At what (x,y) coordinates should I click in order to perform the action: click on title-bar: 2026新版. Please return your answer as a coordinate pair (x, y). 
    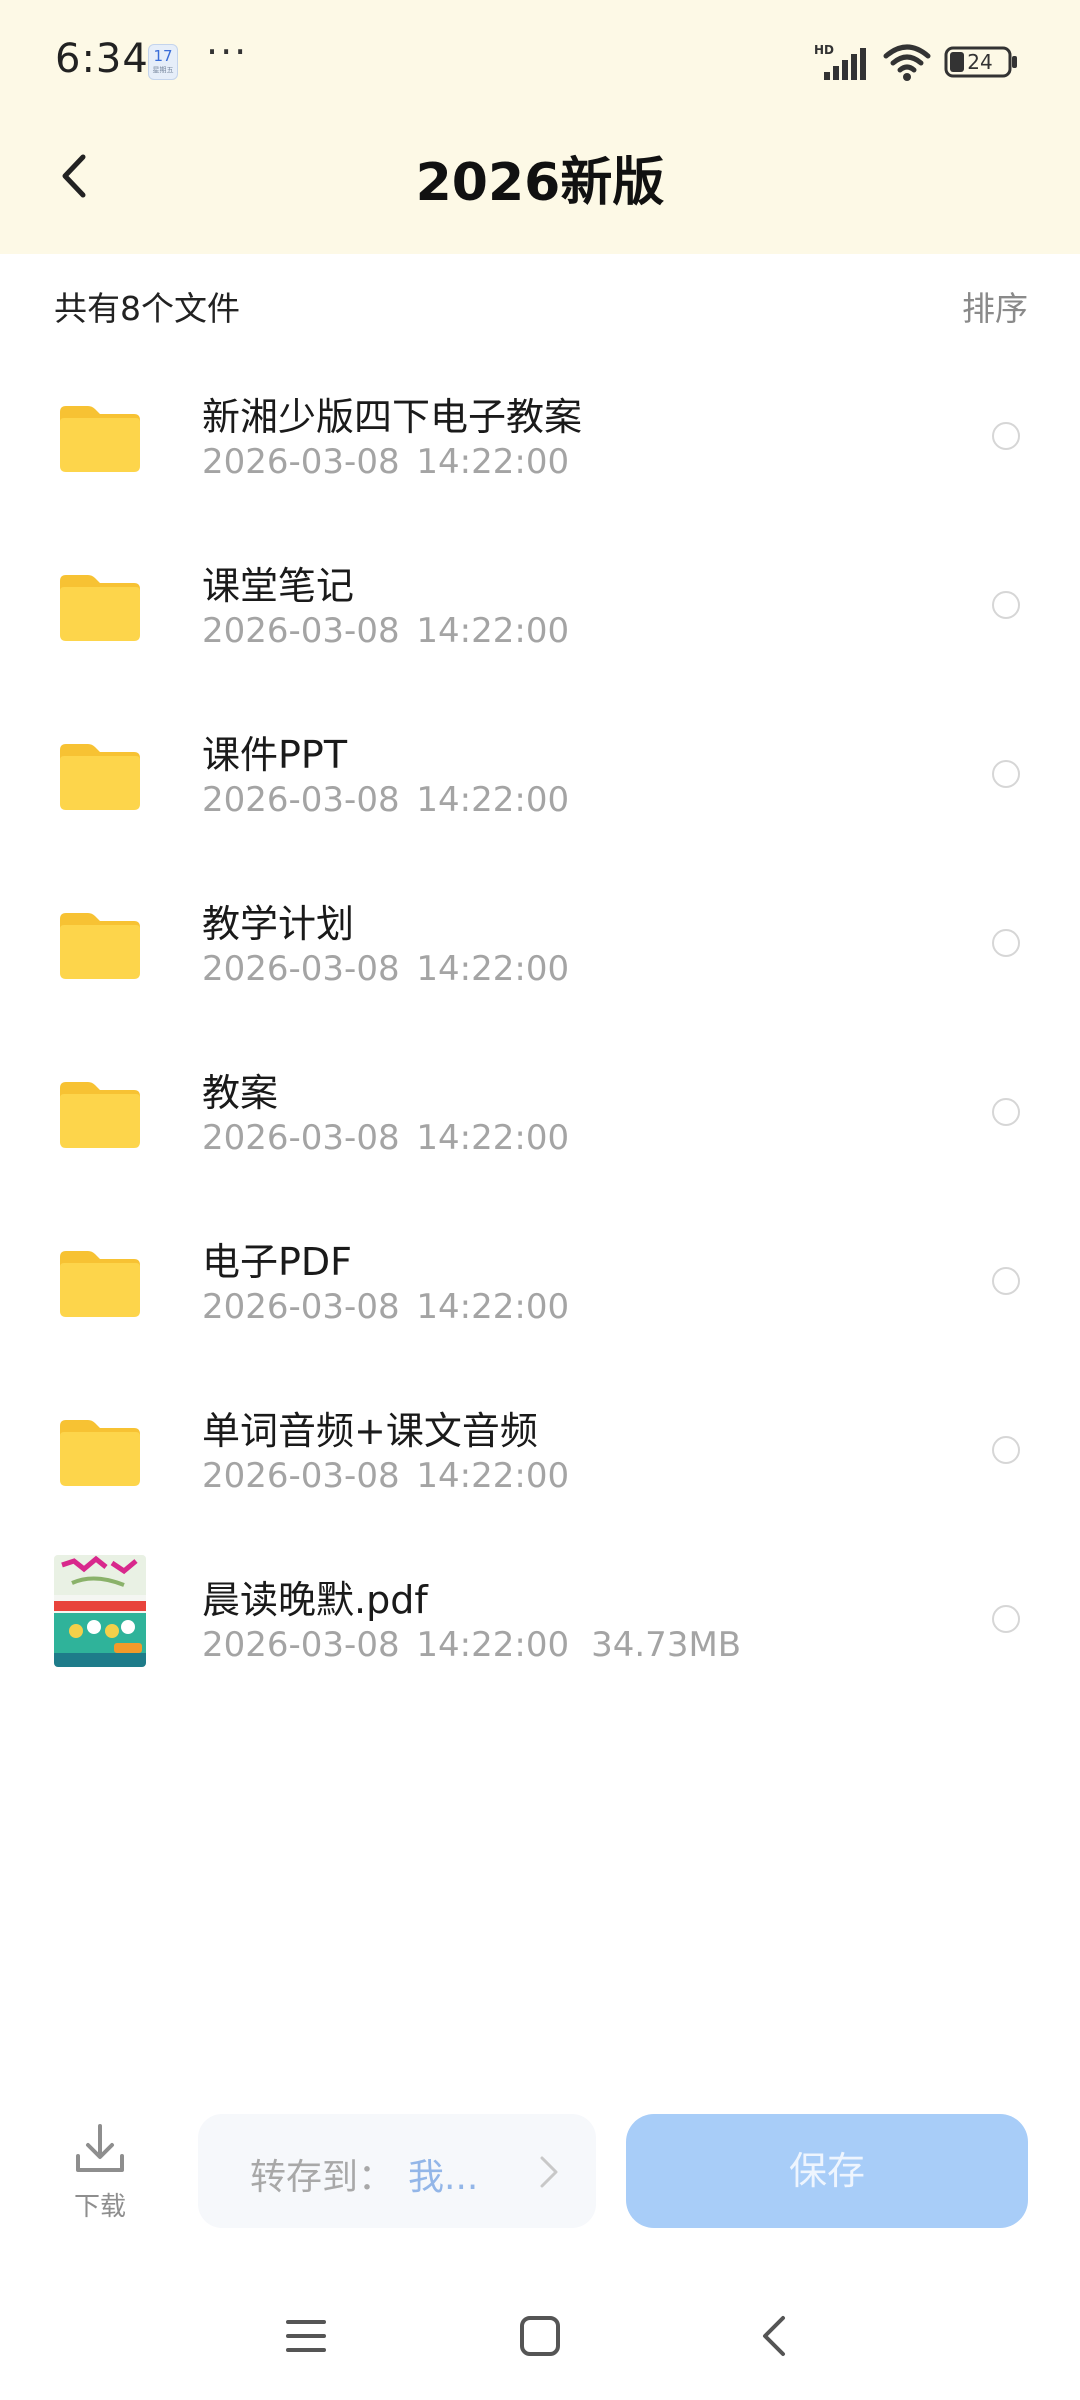
    Looking at the image, I should click on (540, 174).